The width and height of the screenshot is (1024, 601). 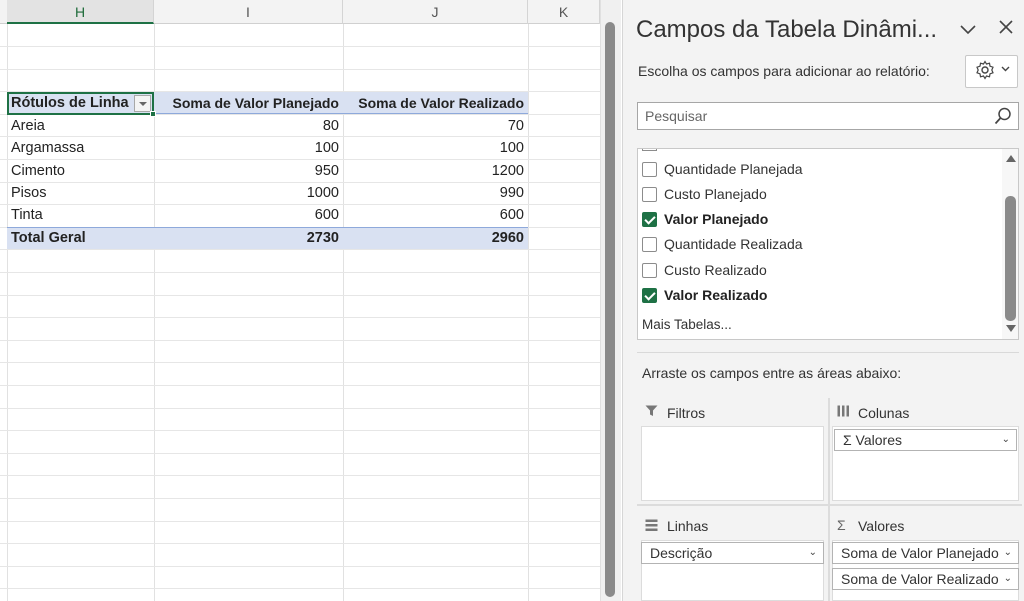 What do you see at coordinates (80, 103) in the screenshot?
I see `active-cell-selection` at bounding box center [80, 103].